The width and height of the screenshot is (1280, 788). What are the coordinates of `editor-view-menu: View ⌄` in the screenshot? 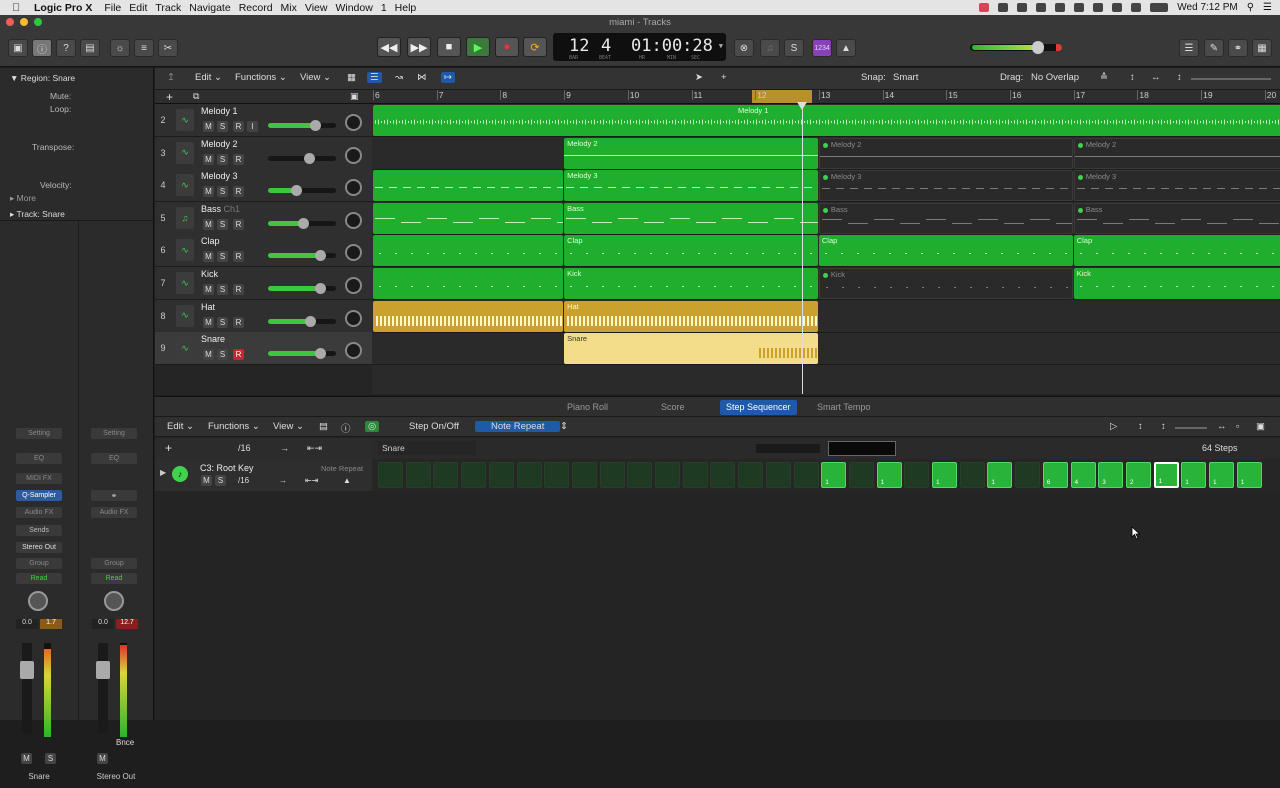 It's located at (288, 426).